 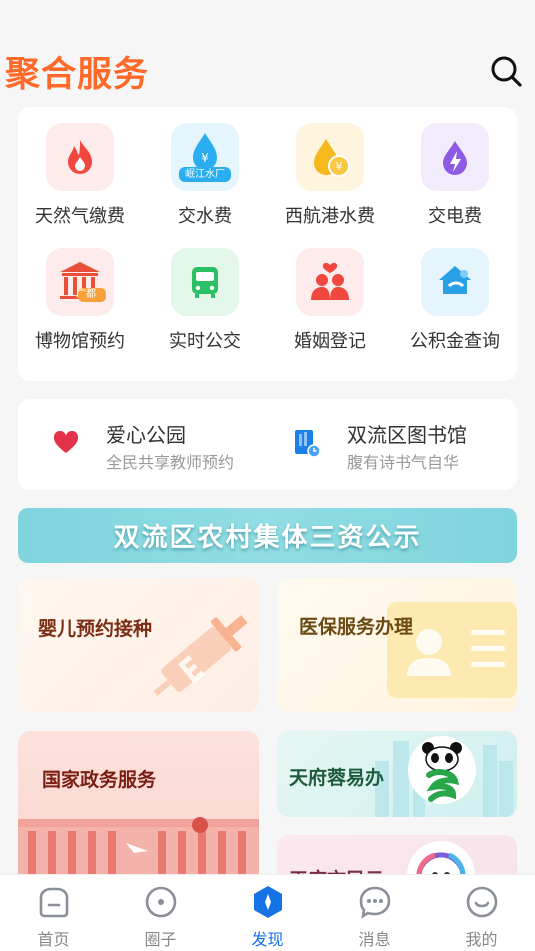 I want to click on bus-icon, so click(x=205, y=282).